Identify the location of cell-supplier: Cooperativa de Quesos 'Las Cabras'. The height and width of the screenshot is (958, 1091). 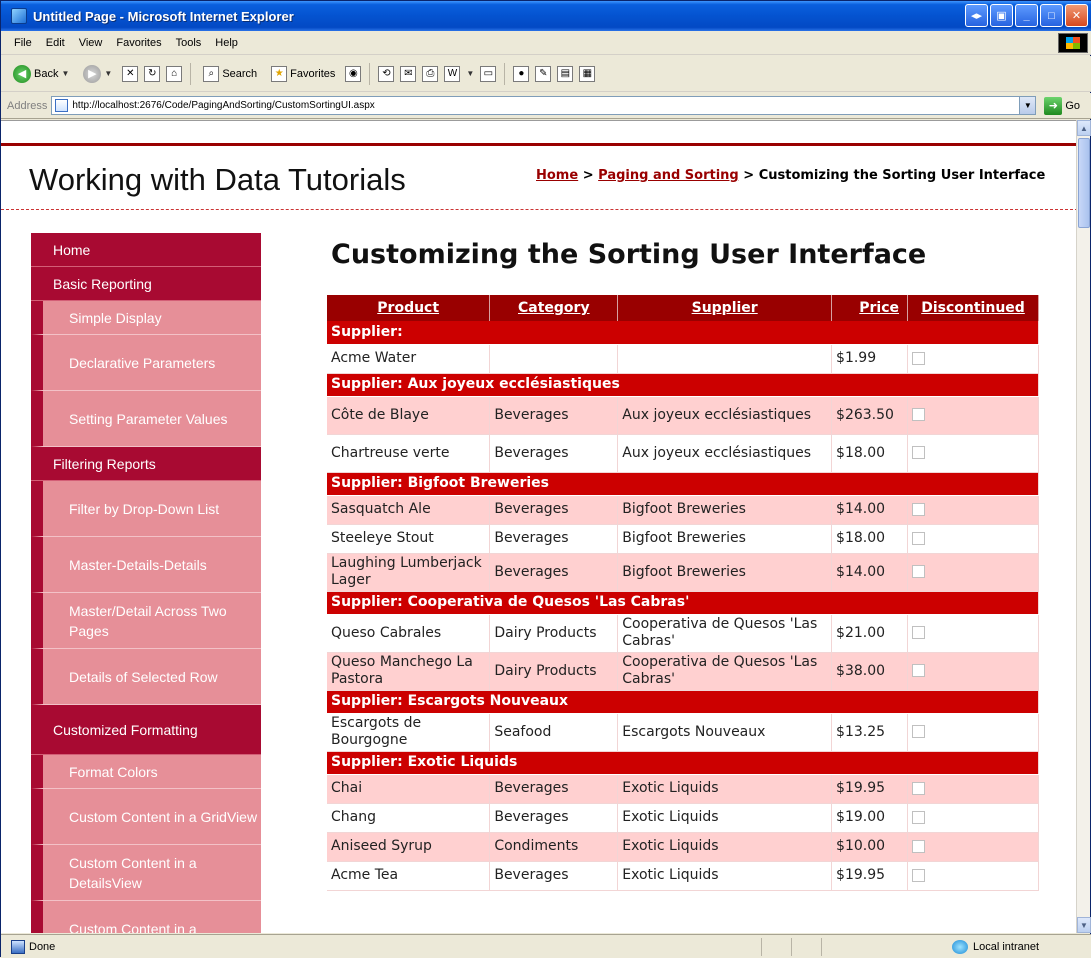
(725, 671).